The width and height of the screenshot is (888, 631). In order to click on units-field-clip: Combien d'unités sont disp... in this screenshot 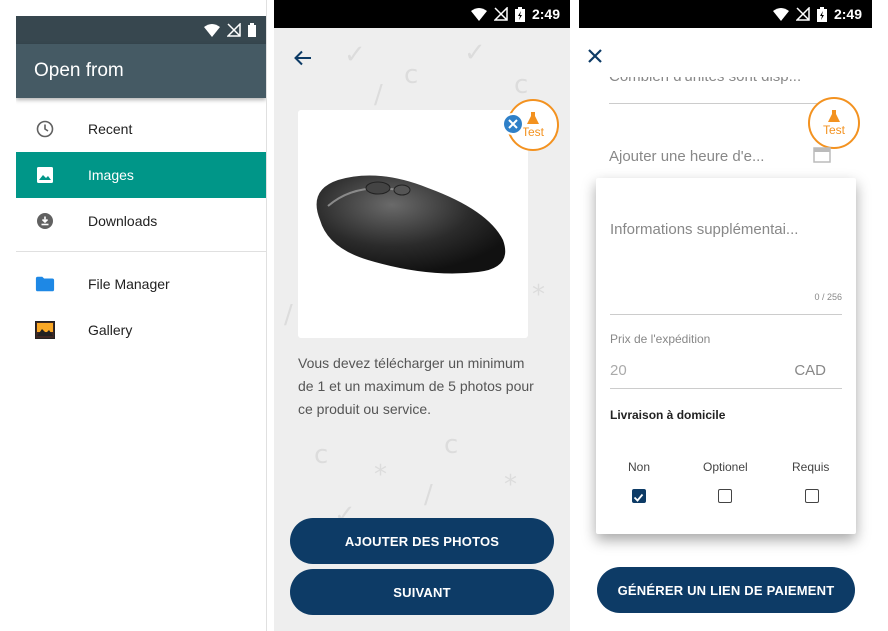, I will do `click(724, 84)`.